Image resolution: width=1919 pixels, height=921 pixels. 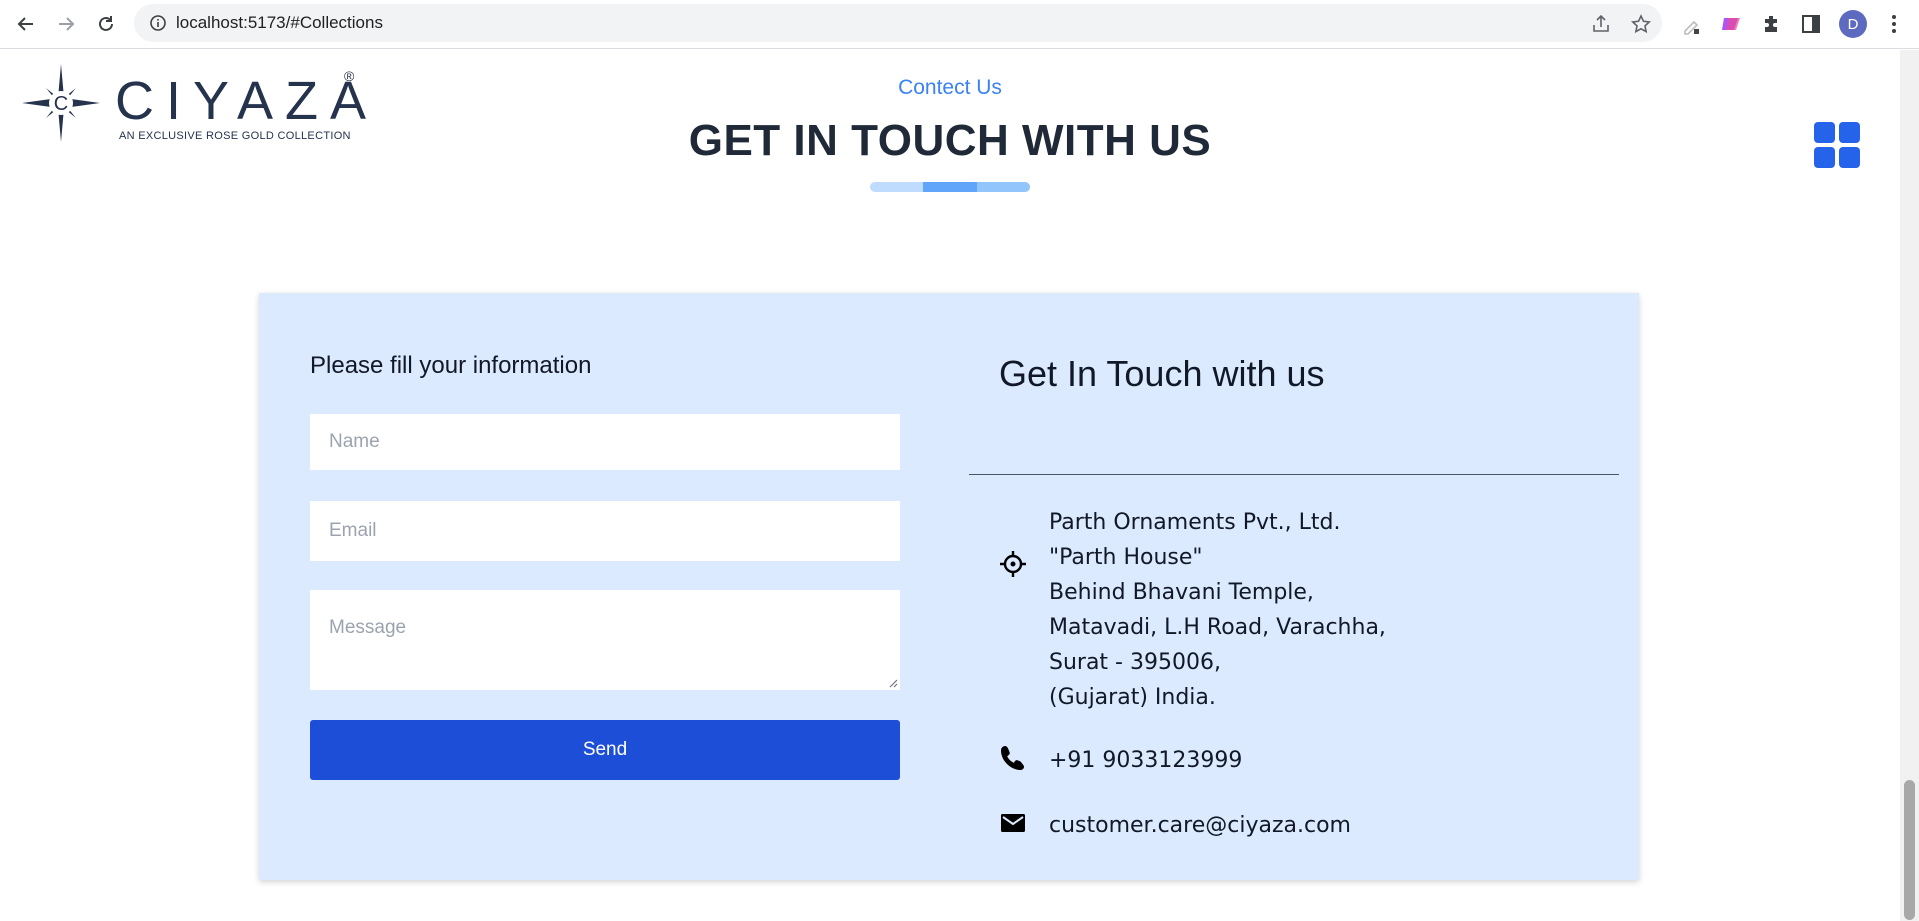 I want to click on message-field: Message, so click(x=605, y=640).